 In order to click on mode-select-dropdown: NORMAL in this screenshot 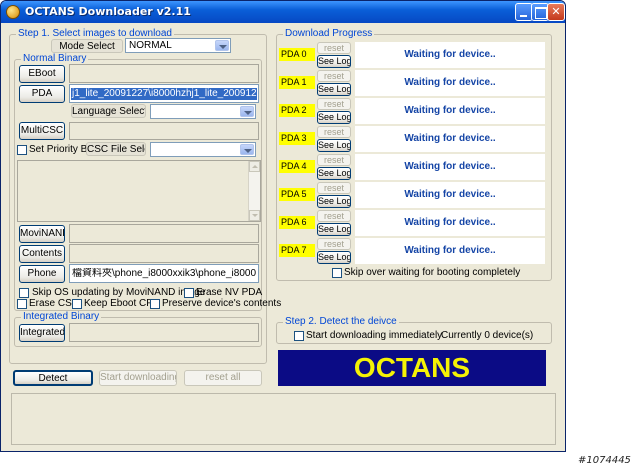, I will do `click(178, 45)`.